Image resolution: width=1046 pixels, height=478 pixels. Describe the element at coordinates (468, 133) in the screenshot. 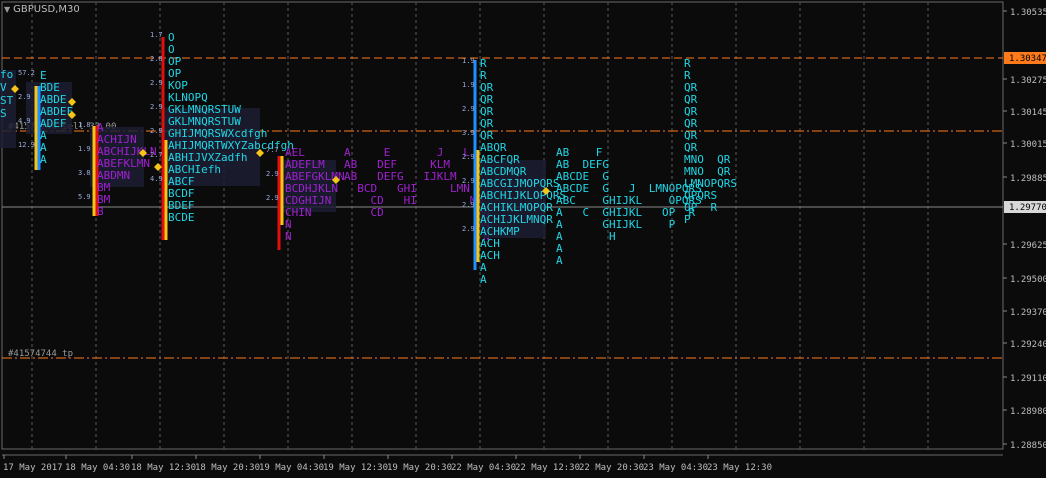

I see `tpo-count-label: 3.9` at that location.